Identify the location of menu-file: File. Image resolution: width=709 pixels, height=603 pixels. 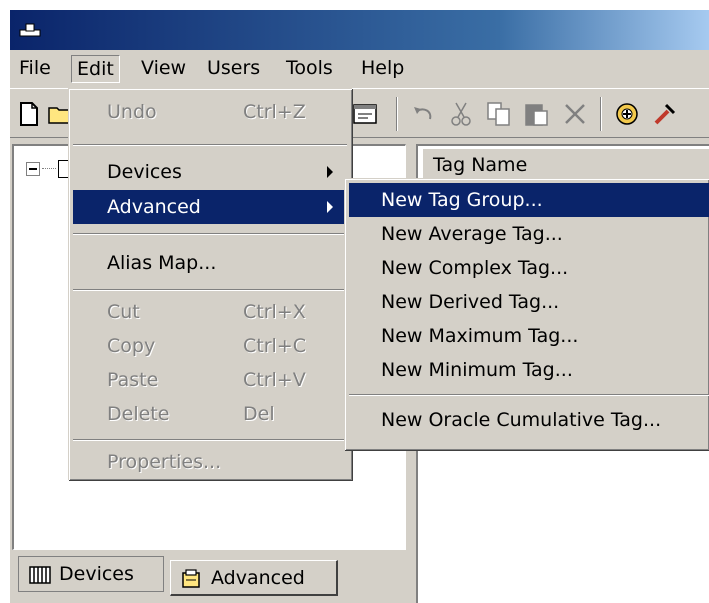
(35, 69).